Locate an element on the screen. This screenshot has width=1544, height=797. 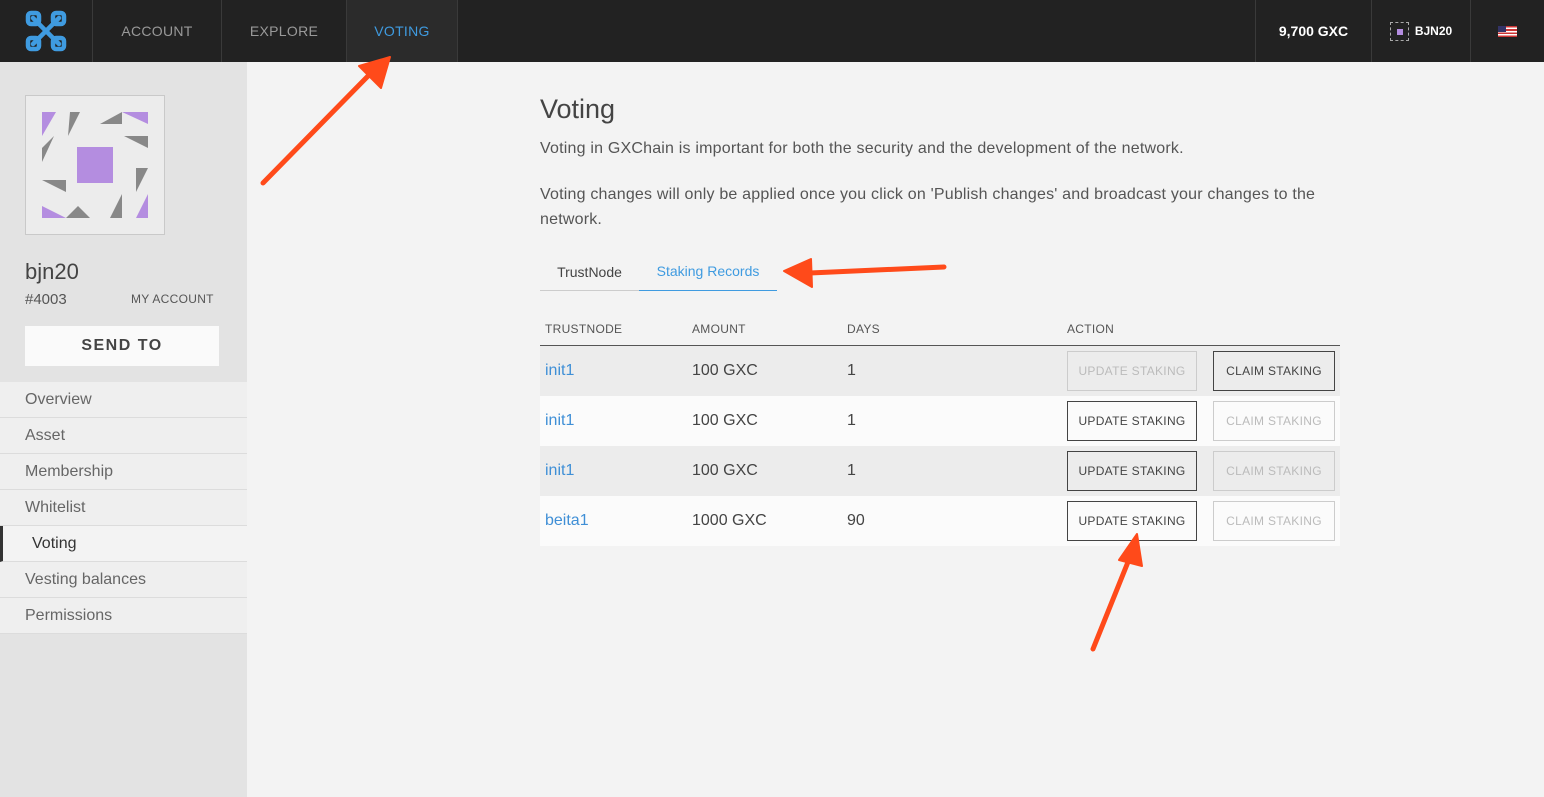
column-header-action: ACTION is located at coordinates (1091, 328).